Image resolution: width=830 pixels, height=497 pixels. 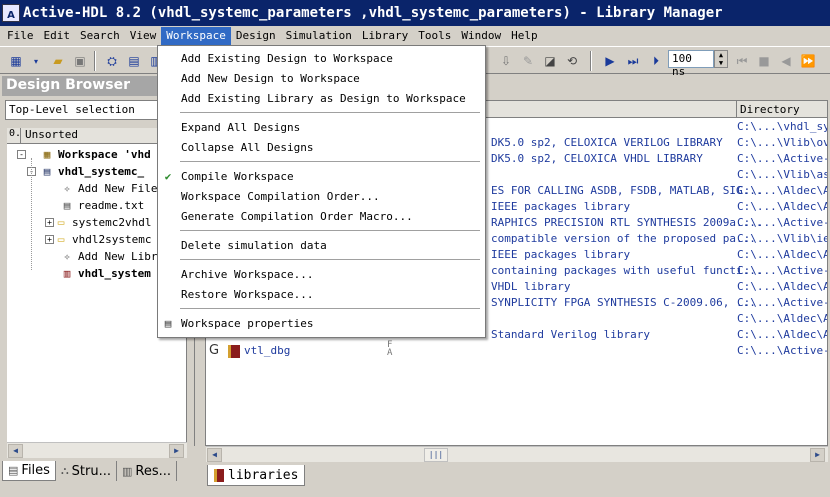 I want to click on menu-search: Search, so click(x=100, y=36).